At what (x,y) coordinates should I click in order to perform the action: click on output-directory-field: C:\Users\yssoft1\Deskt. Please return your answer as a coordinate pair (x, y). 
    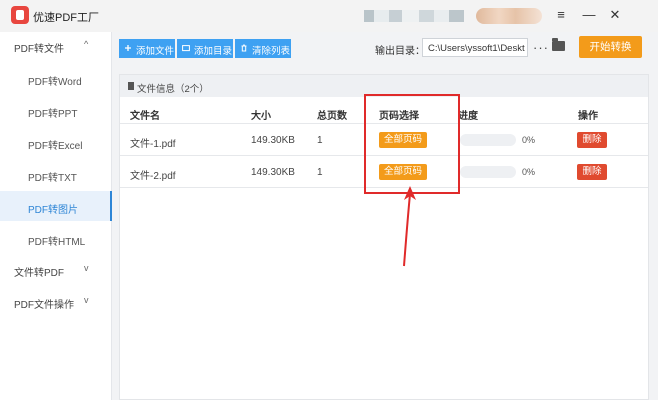
    Looking at the image, I should click on (475, 47).